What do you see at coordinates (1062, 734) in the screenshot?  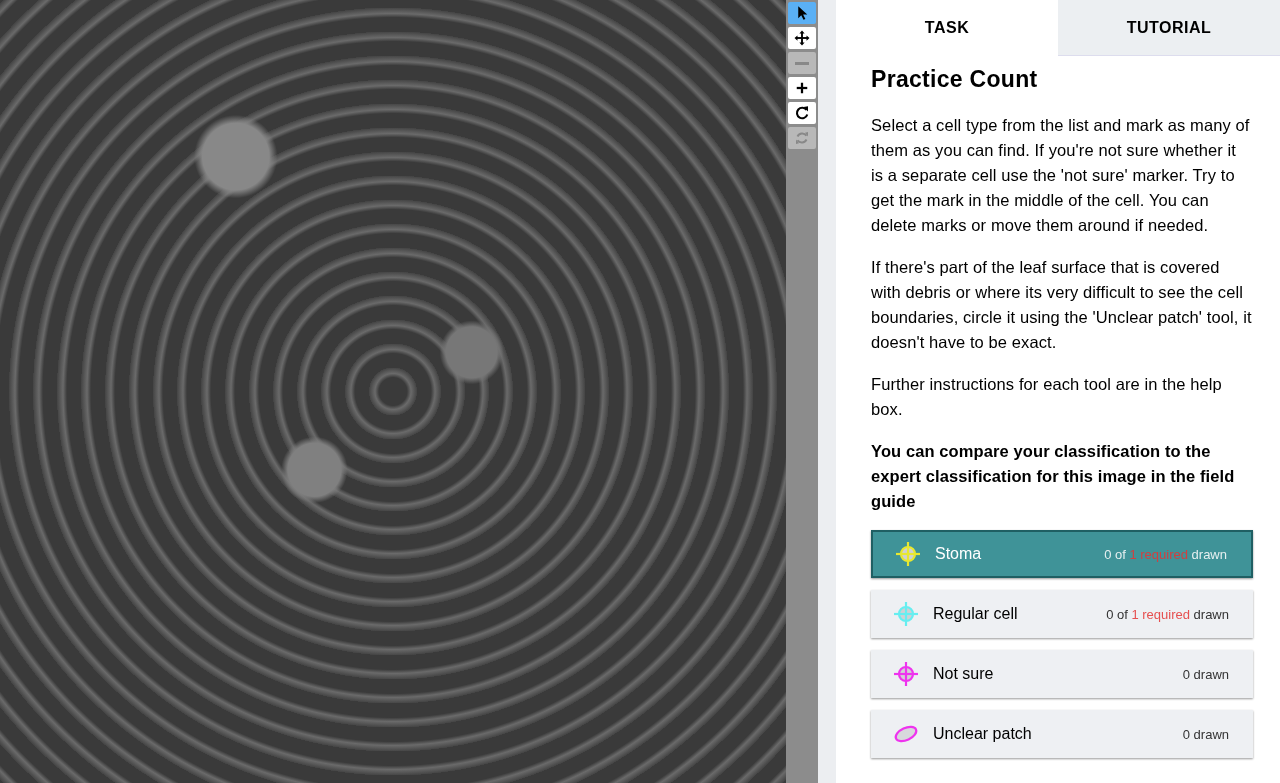 I see `tool-option: Unclear patch 0 drawn` at bounding box center [1062, 734].